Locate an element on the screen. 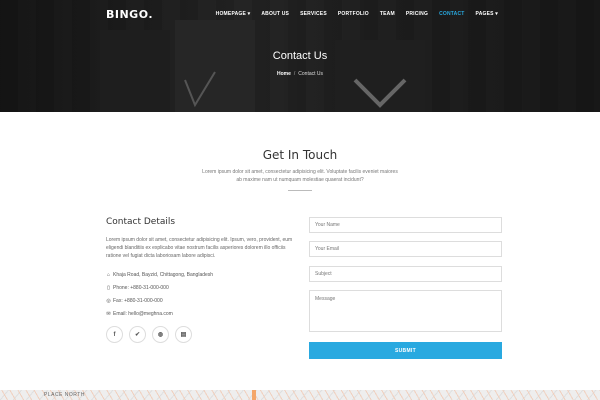 Image resolution: width=600 pixels, height=400 pixels. message-textarea: Message is located at coordinates (405, 311).